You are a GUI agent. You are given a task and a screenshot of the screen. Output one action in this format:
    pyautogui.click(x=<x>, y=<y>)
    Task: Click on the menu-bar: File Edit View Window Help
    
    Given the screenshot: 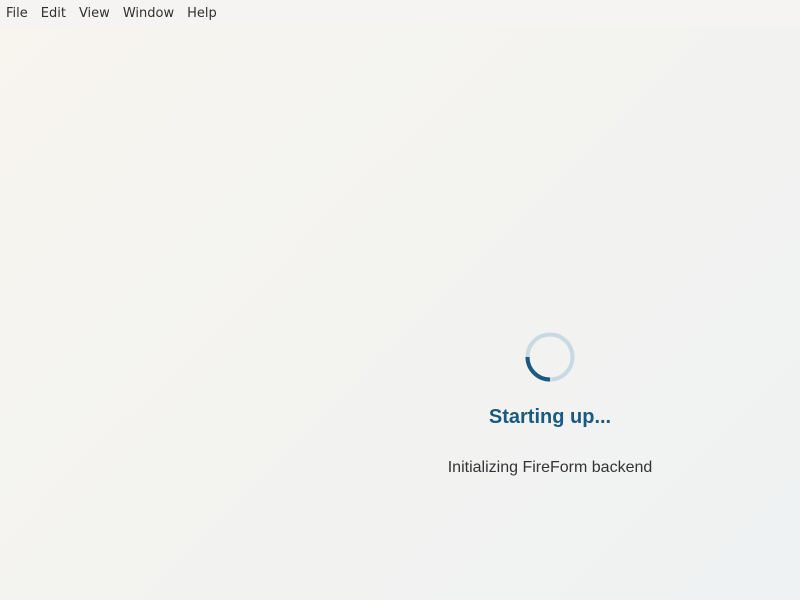 What is the action you would take?
    pyautogui.click(x=400, y=13)
    